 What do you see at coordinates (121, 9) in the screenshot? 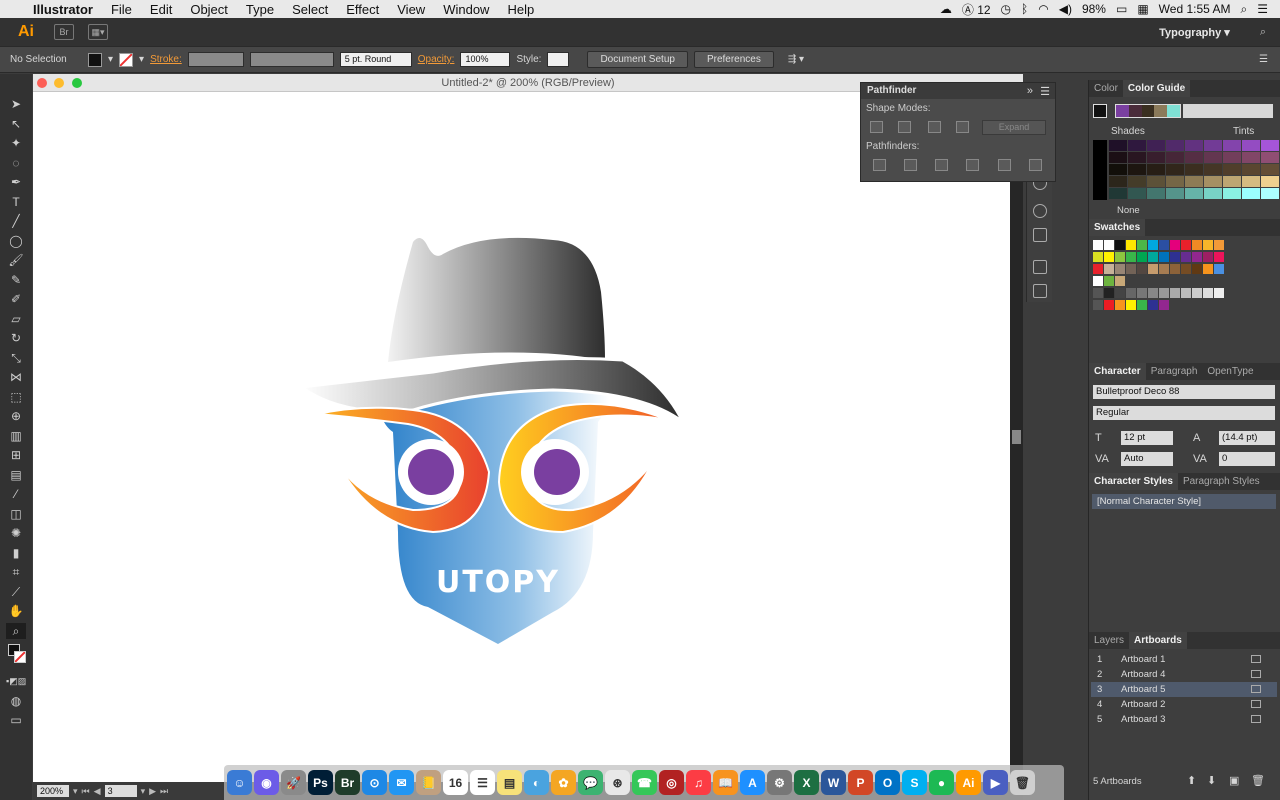
I see `menu-file: File` at bounding box center [121, 9].